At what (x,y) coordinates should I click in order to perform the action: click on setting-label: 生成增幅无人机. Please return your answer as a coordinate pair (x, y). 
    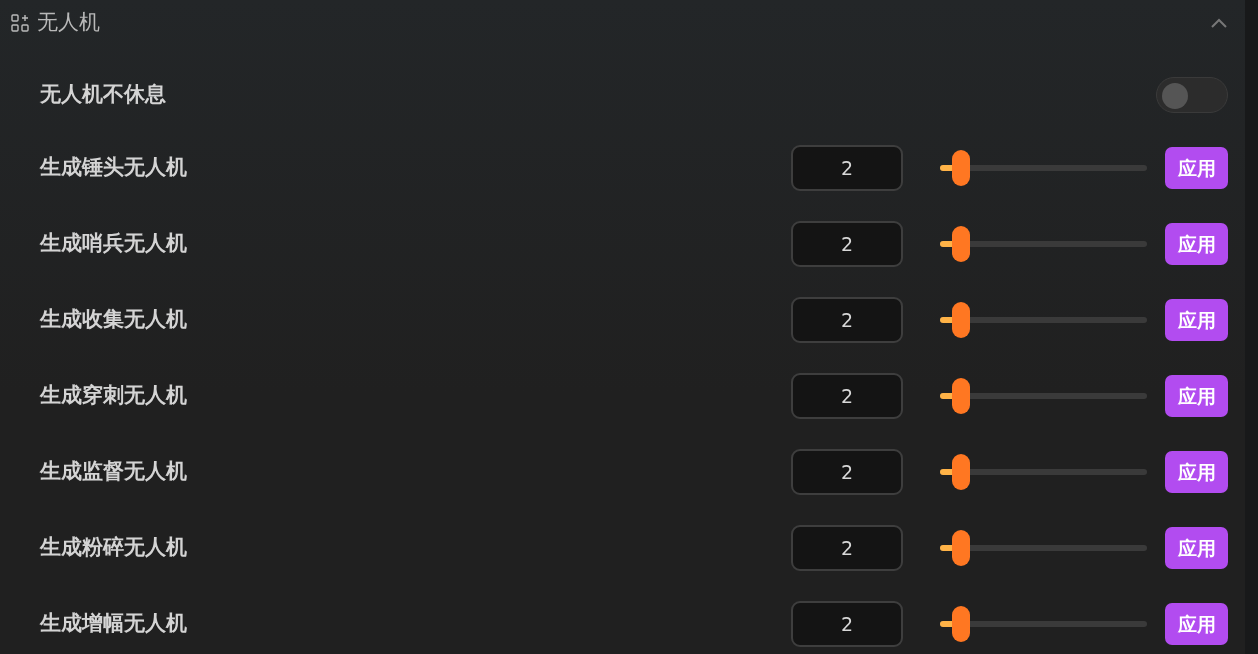
    Looking at the image, I should click on (114, 624).